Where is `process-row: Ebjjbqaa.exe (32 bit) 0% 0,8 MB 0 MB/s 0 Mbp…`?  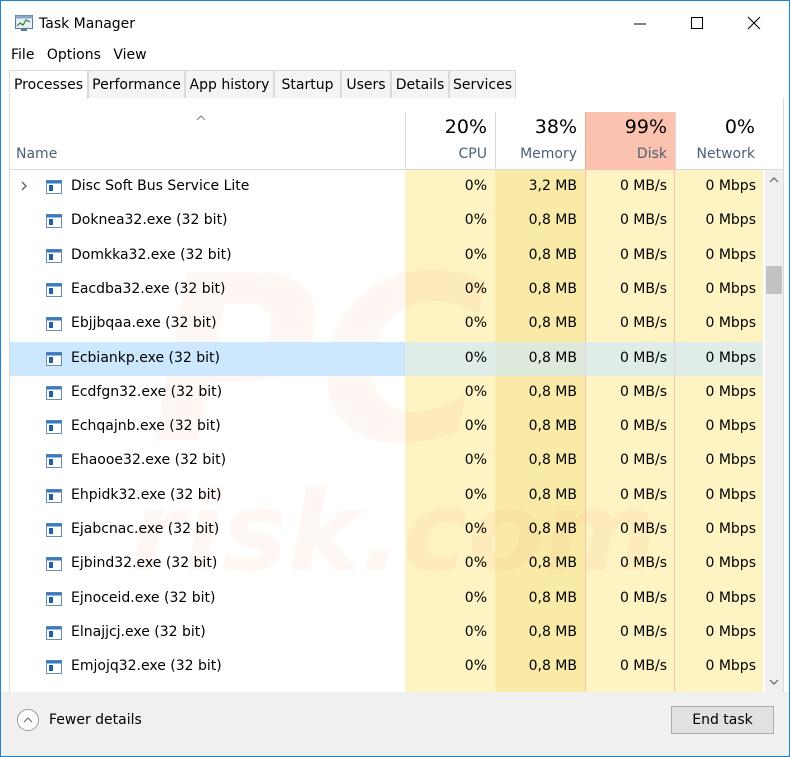 process-row: Ebjjbqaa.exe (32 bit) 0% 0,8 MB 0 MB/s 0 Mbp… is located at coordinates (386, 324).